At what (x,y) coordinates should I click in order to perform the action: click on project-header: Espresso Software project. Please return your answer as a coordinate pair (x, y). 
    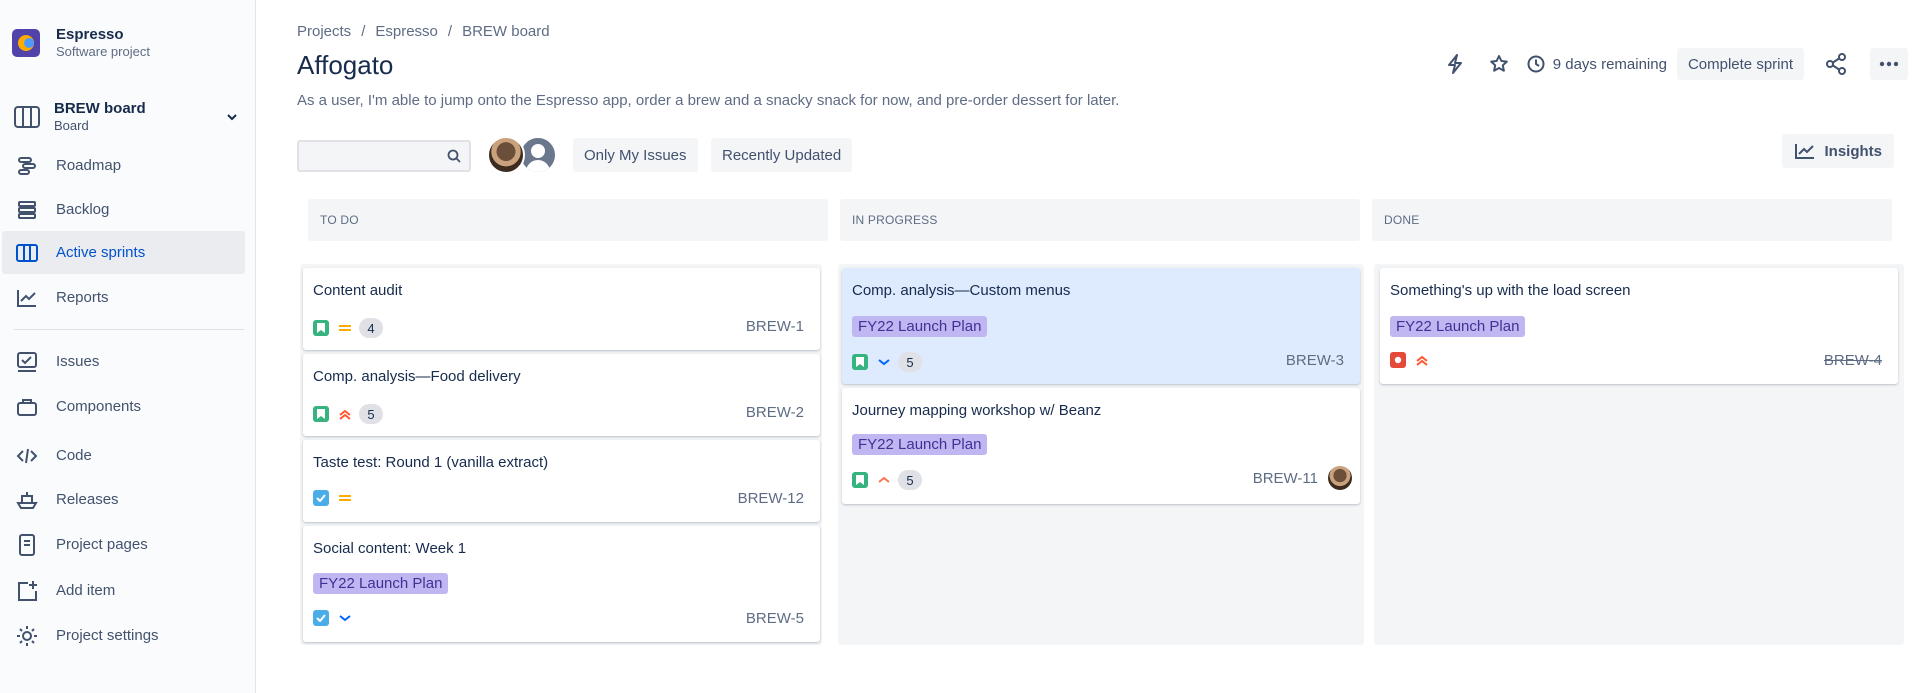
    Looking at the image, I should click on (81, 43).